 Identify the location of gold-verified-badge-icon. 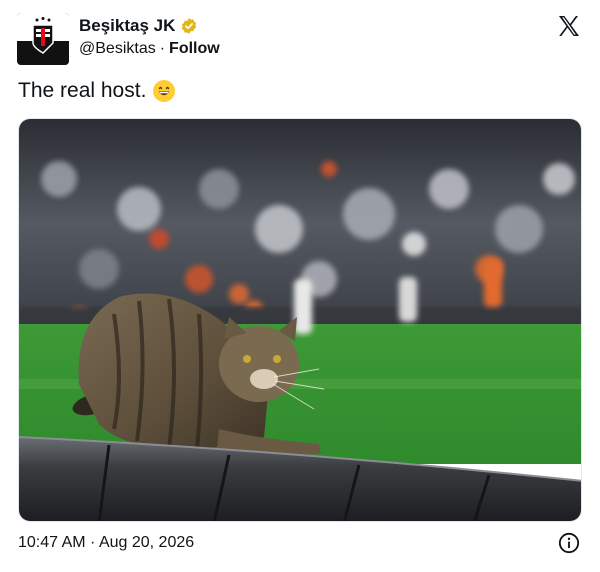
(189, 26).